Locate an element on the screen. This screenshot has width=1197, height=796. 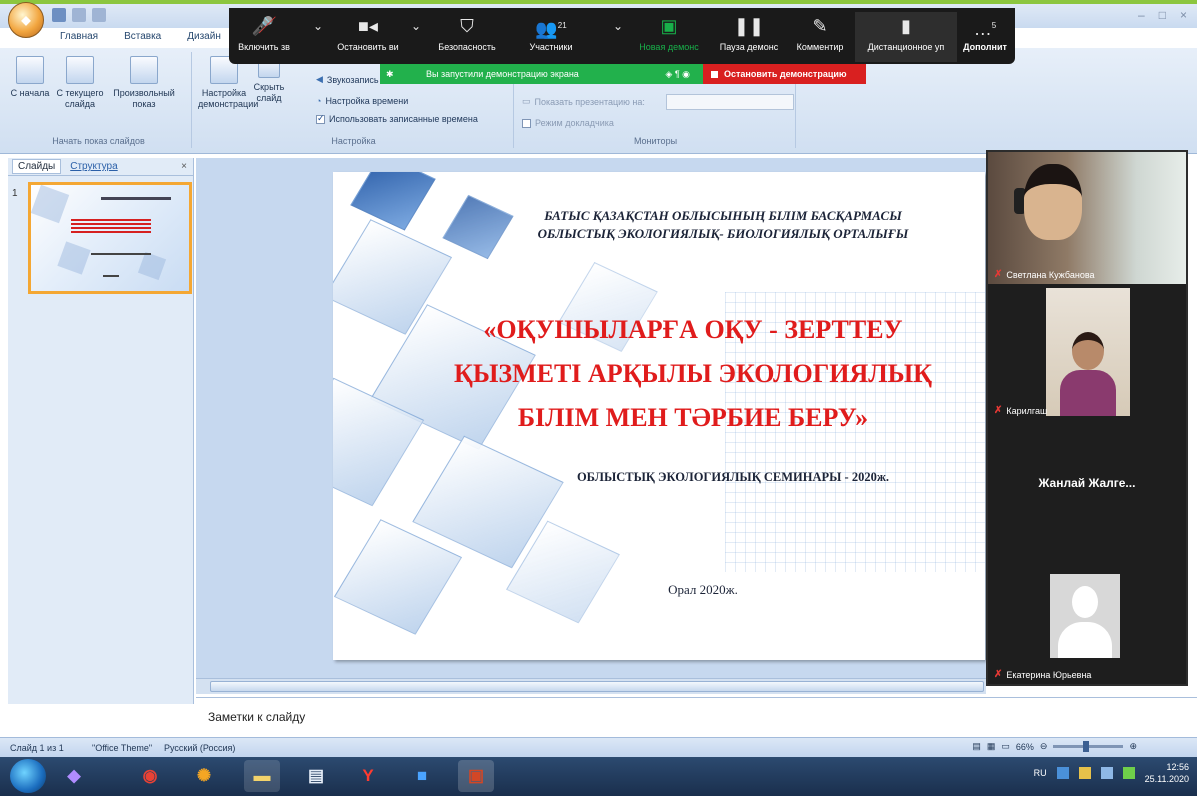
video-options-caret: ⌄ is located at coordinates (416, 27).